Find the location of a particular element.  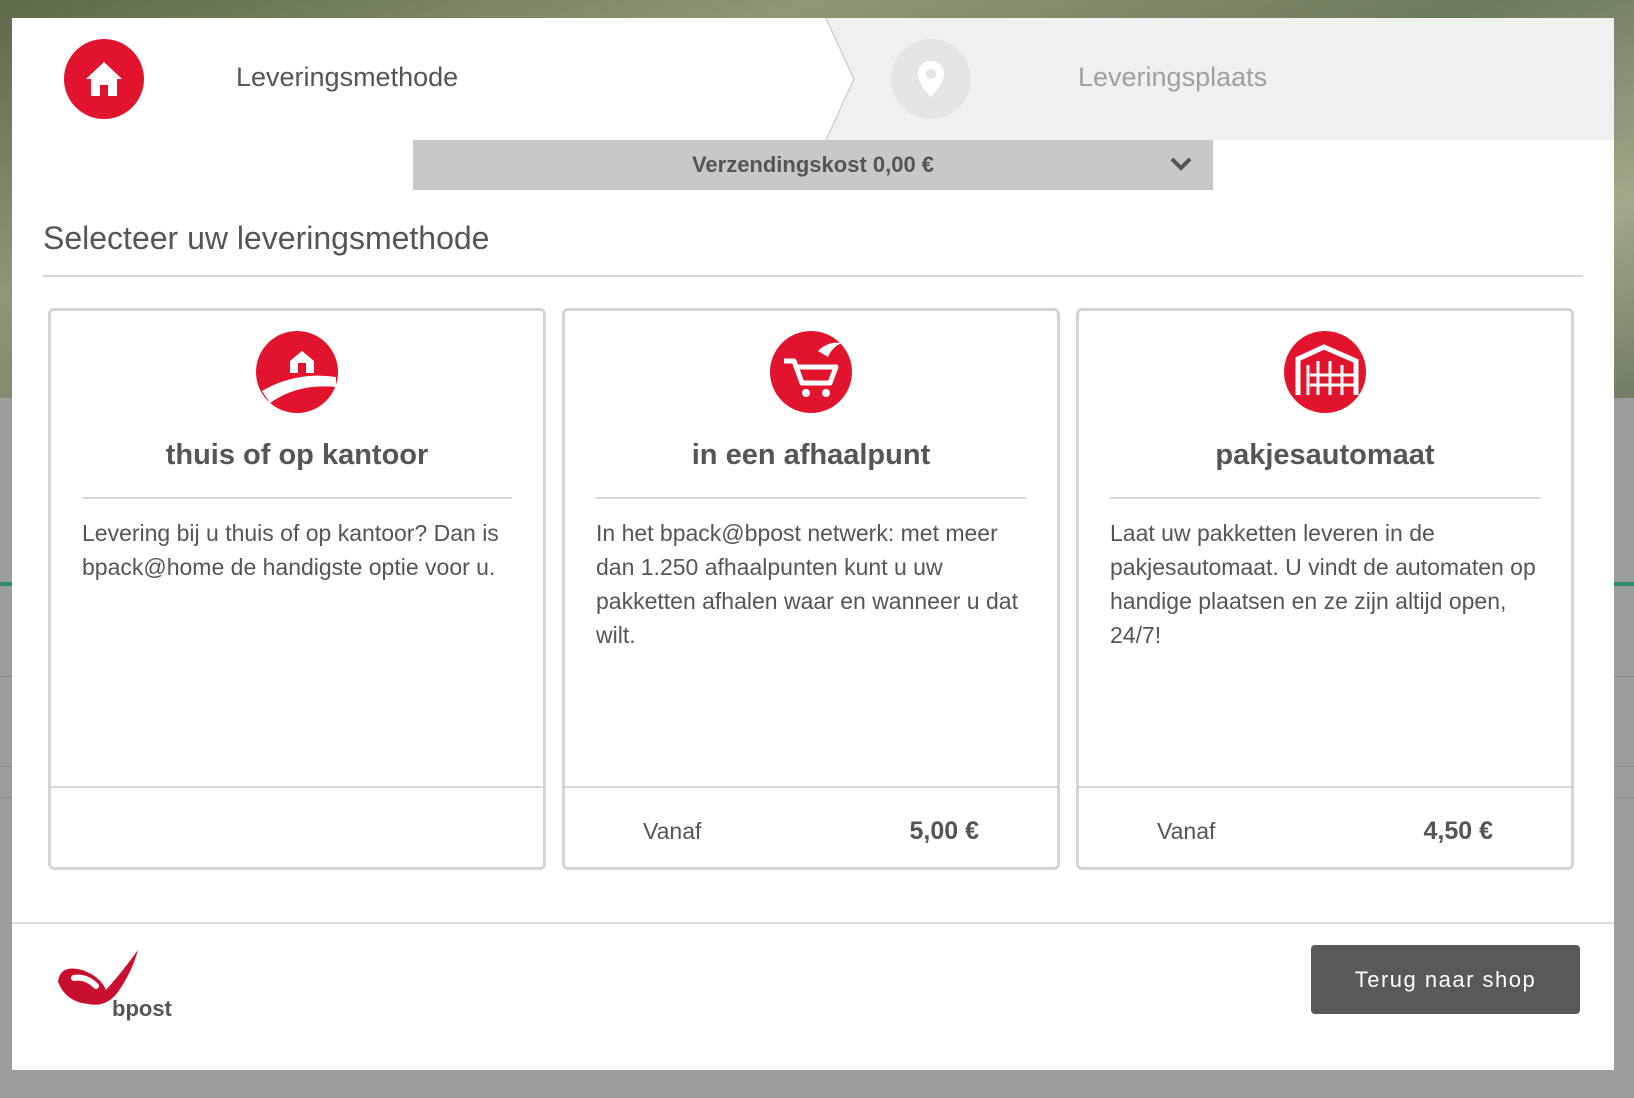

card-title: thuis of op kantoor is located at coordinates (297, 455).